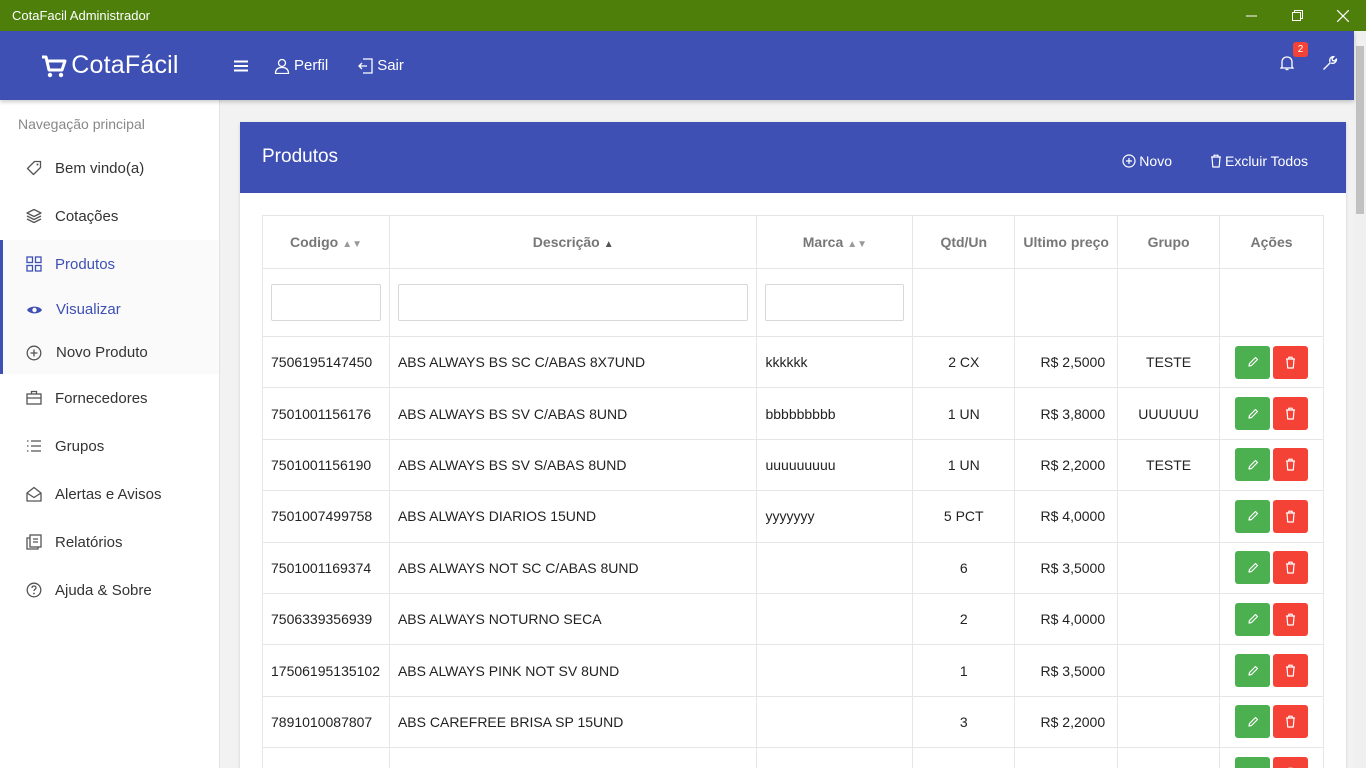  What do you see at coordinates (1360, 399) in the screenshot?
I see `scrollbar` at bounding box center [1360, 399].